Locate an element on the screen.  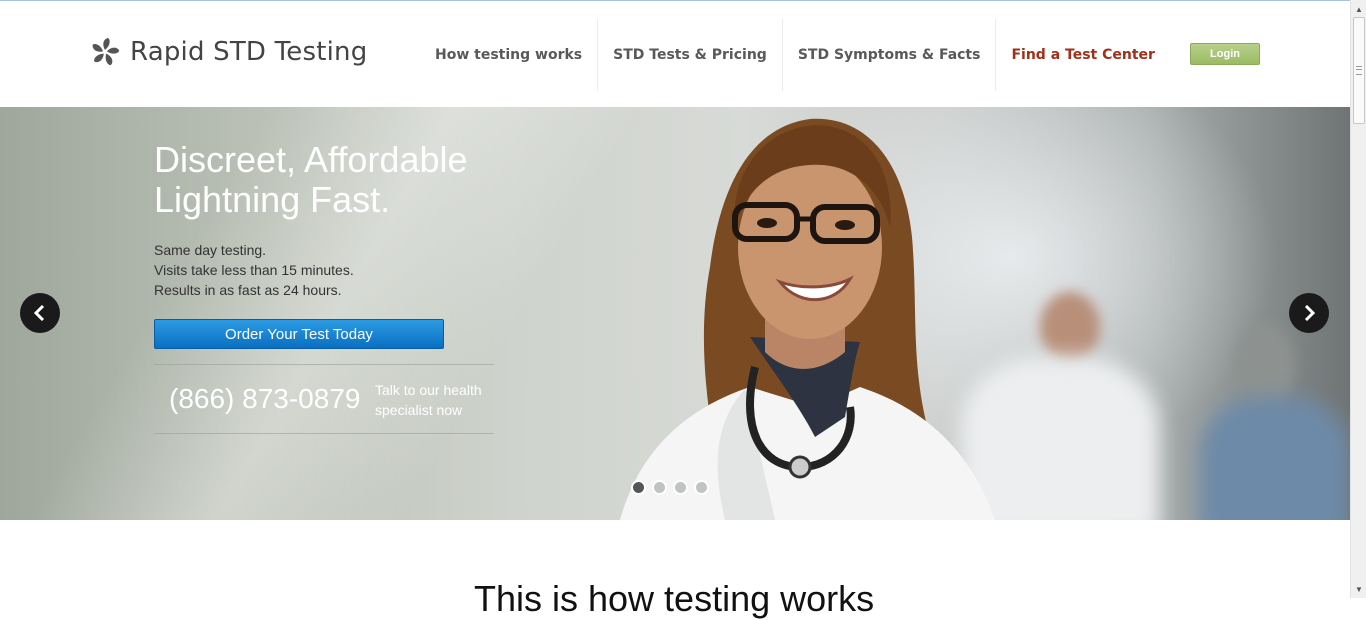
nav-how-testing-works: How testing works is located at coordinates (508, 55).